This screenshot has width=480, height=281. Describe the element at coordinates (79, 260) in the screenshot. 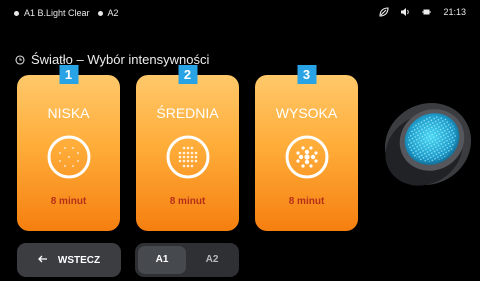

I see `back-button-label: WSTECZ` at that location.